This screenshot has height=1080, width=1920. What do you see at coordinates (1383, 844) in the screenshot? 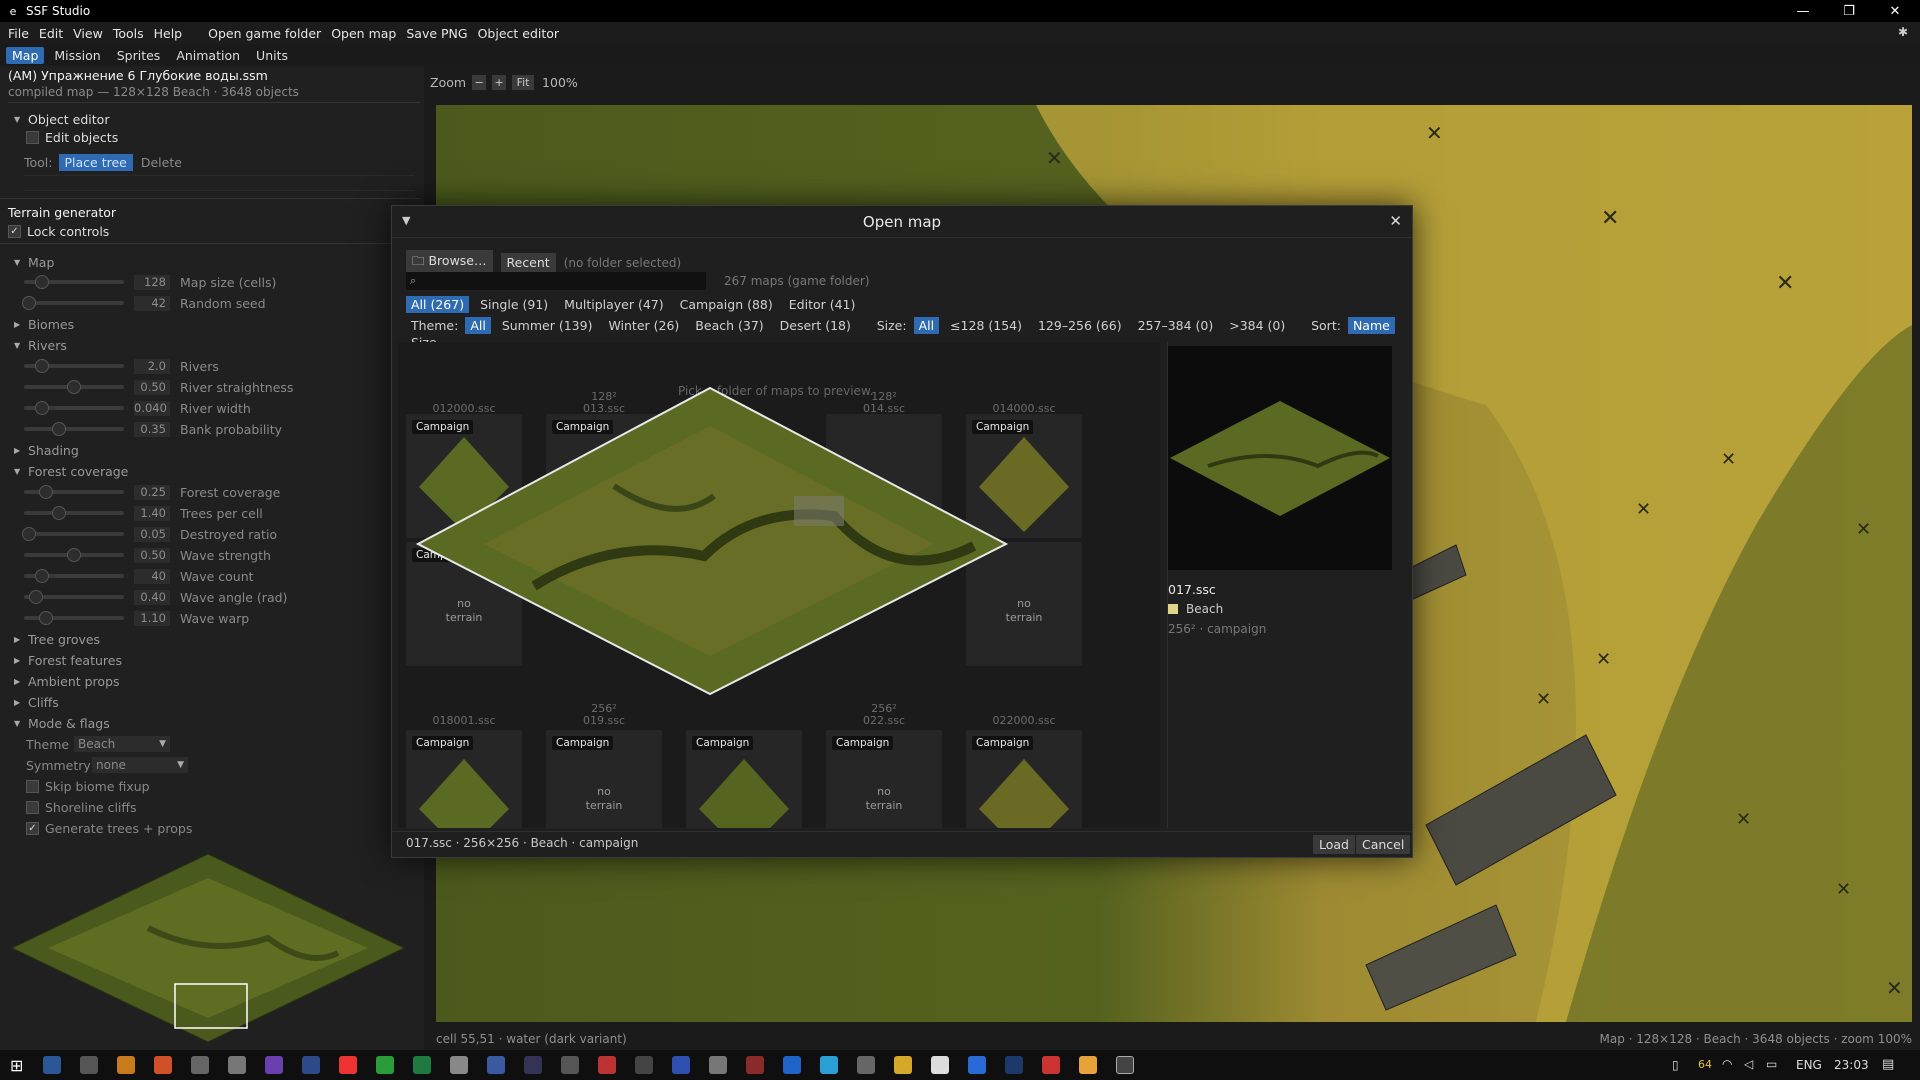
I see `cancel-button: Cancel` at bounding box center [1383, 844].